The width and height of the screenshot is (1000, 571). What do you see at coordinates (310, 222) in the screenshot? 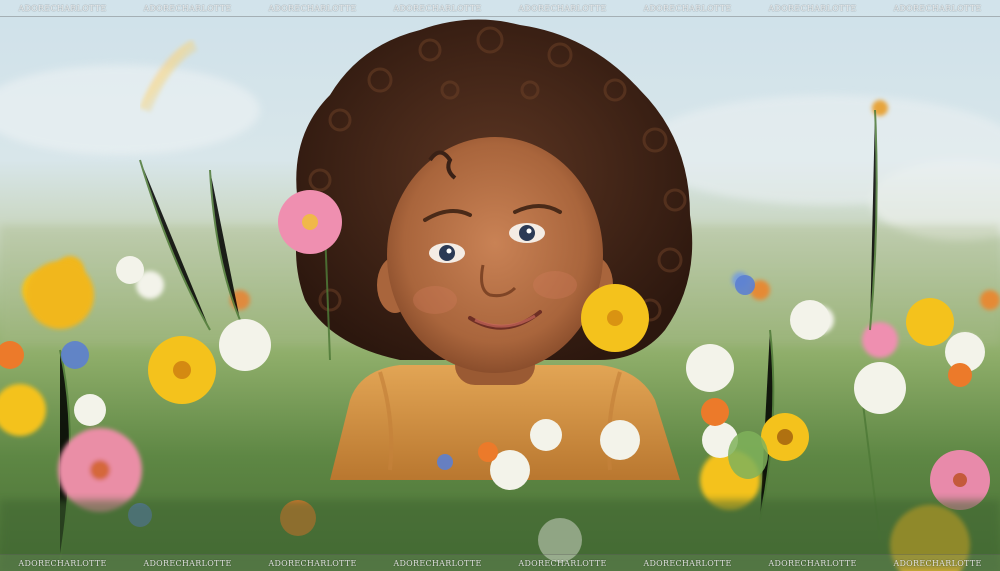
I see `pink-flower-left` at bounding box center [310, 222].